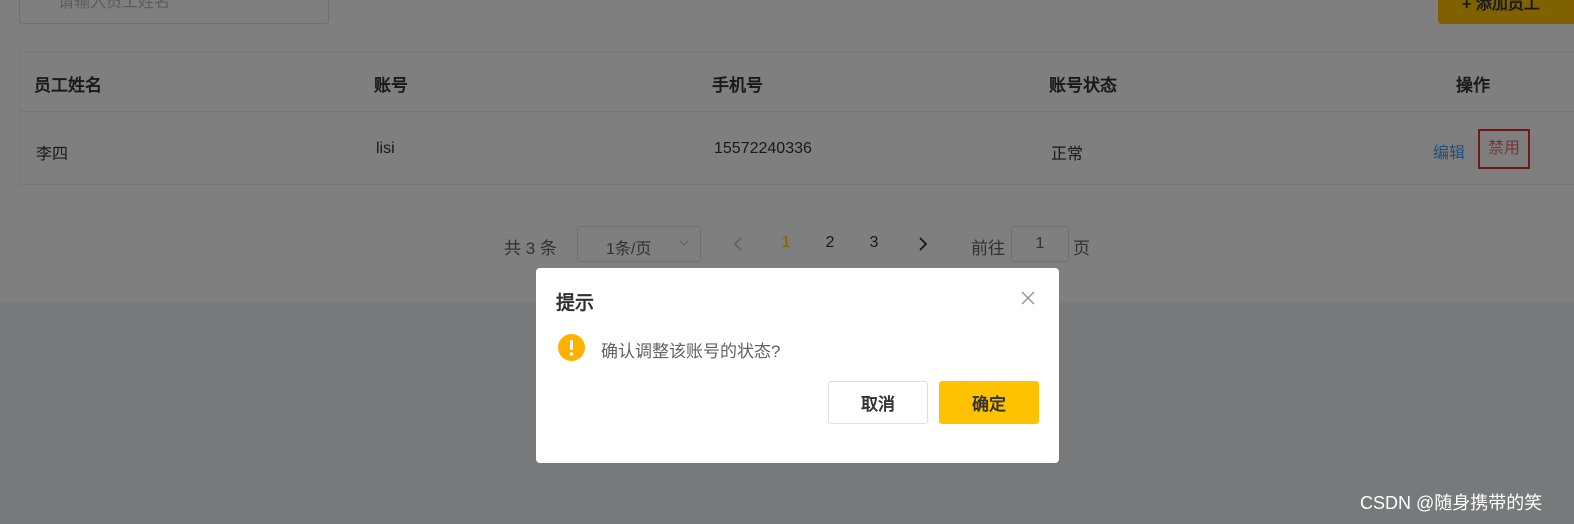 This screenshot has height=524, width=1574. What do you see at coordinates (691, 351) in the screenshot?
I see `dialog-message: 确认调整该账号的状态?` at bounding box center [691, 351].